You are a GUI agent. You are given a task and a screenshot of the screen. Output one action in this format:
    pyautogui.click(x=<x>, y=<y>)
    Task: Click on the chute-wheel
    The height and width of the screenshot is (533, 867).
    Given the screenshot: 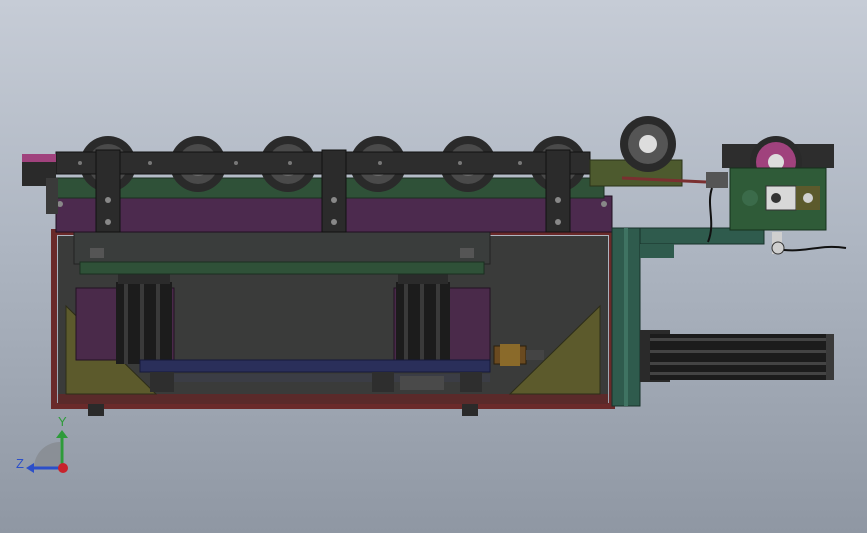 What is the action you would take?
    pyautogui.click(x=648, y=144)
    